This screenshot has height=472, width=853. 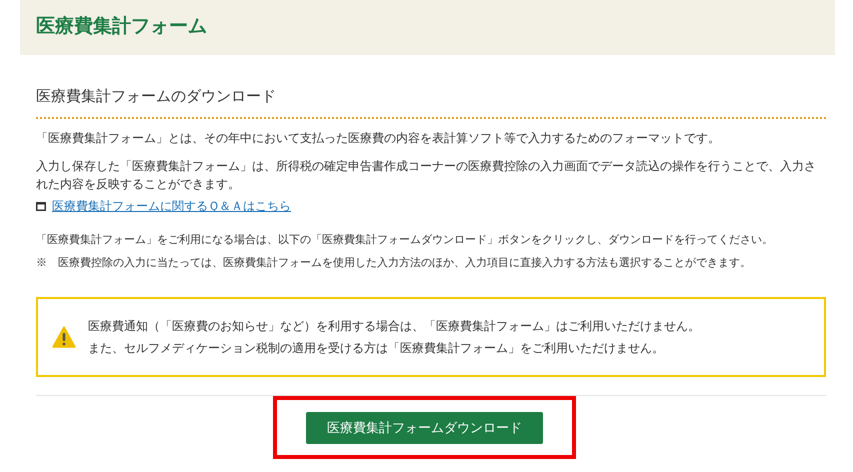 What do you see at coordinates (405, 240) in the screenshot?
I see `instruction-text: 「医療費集計フォーム」をご利用になる場合は、以下の「医療費集計フォームダウンロード」ボタンをクリックし、ダウンロードを行ってください。` at bounding box center [405, 240].